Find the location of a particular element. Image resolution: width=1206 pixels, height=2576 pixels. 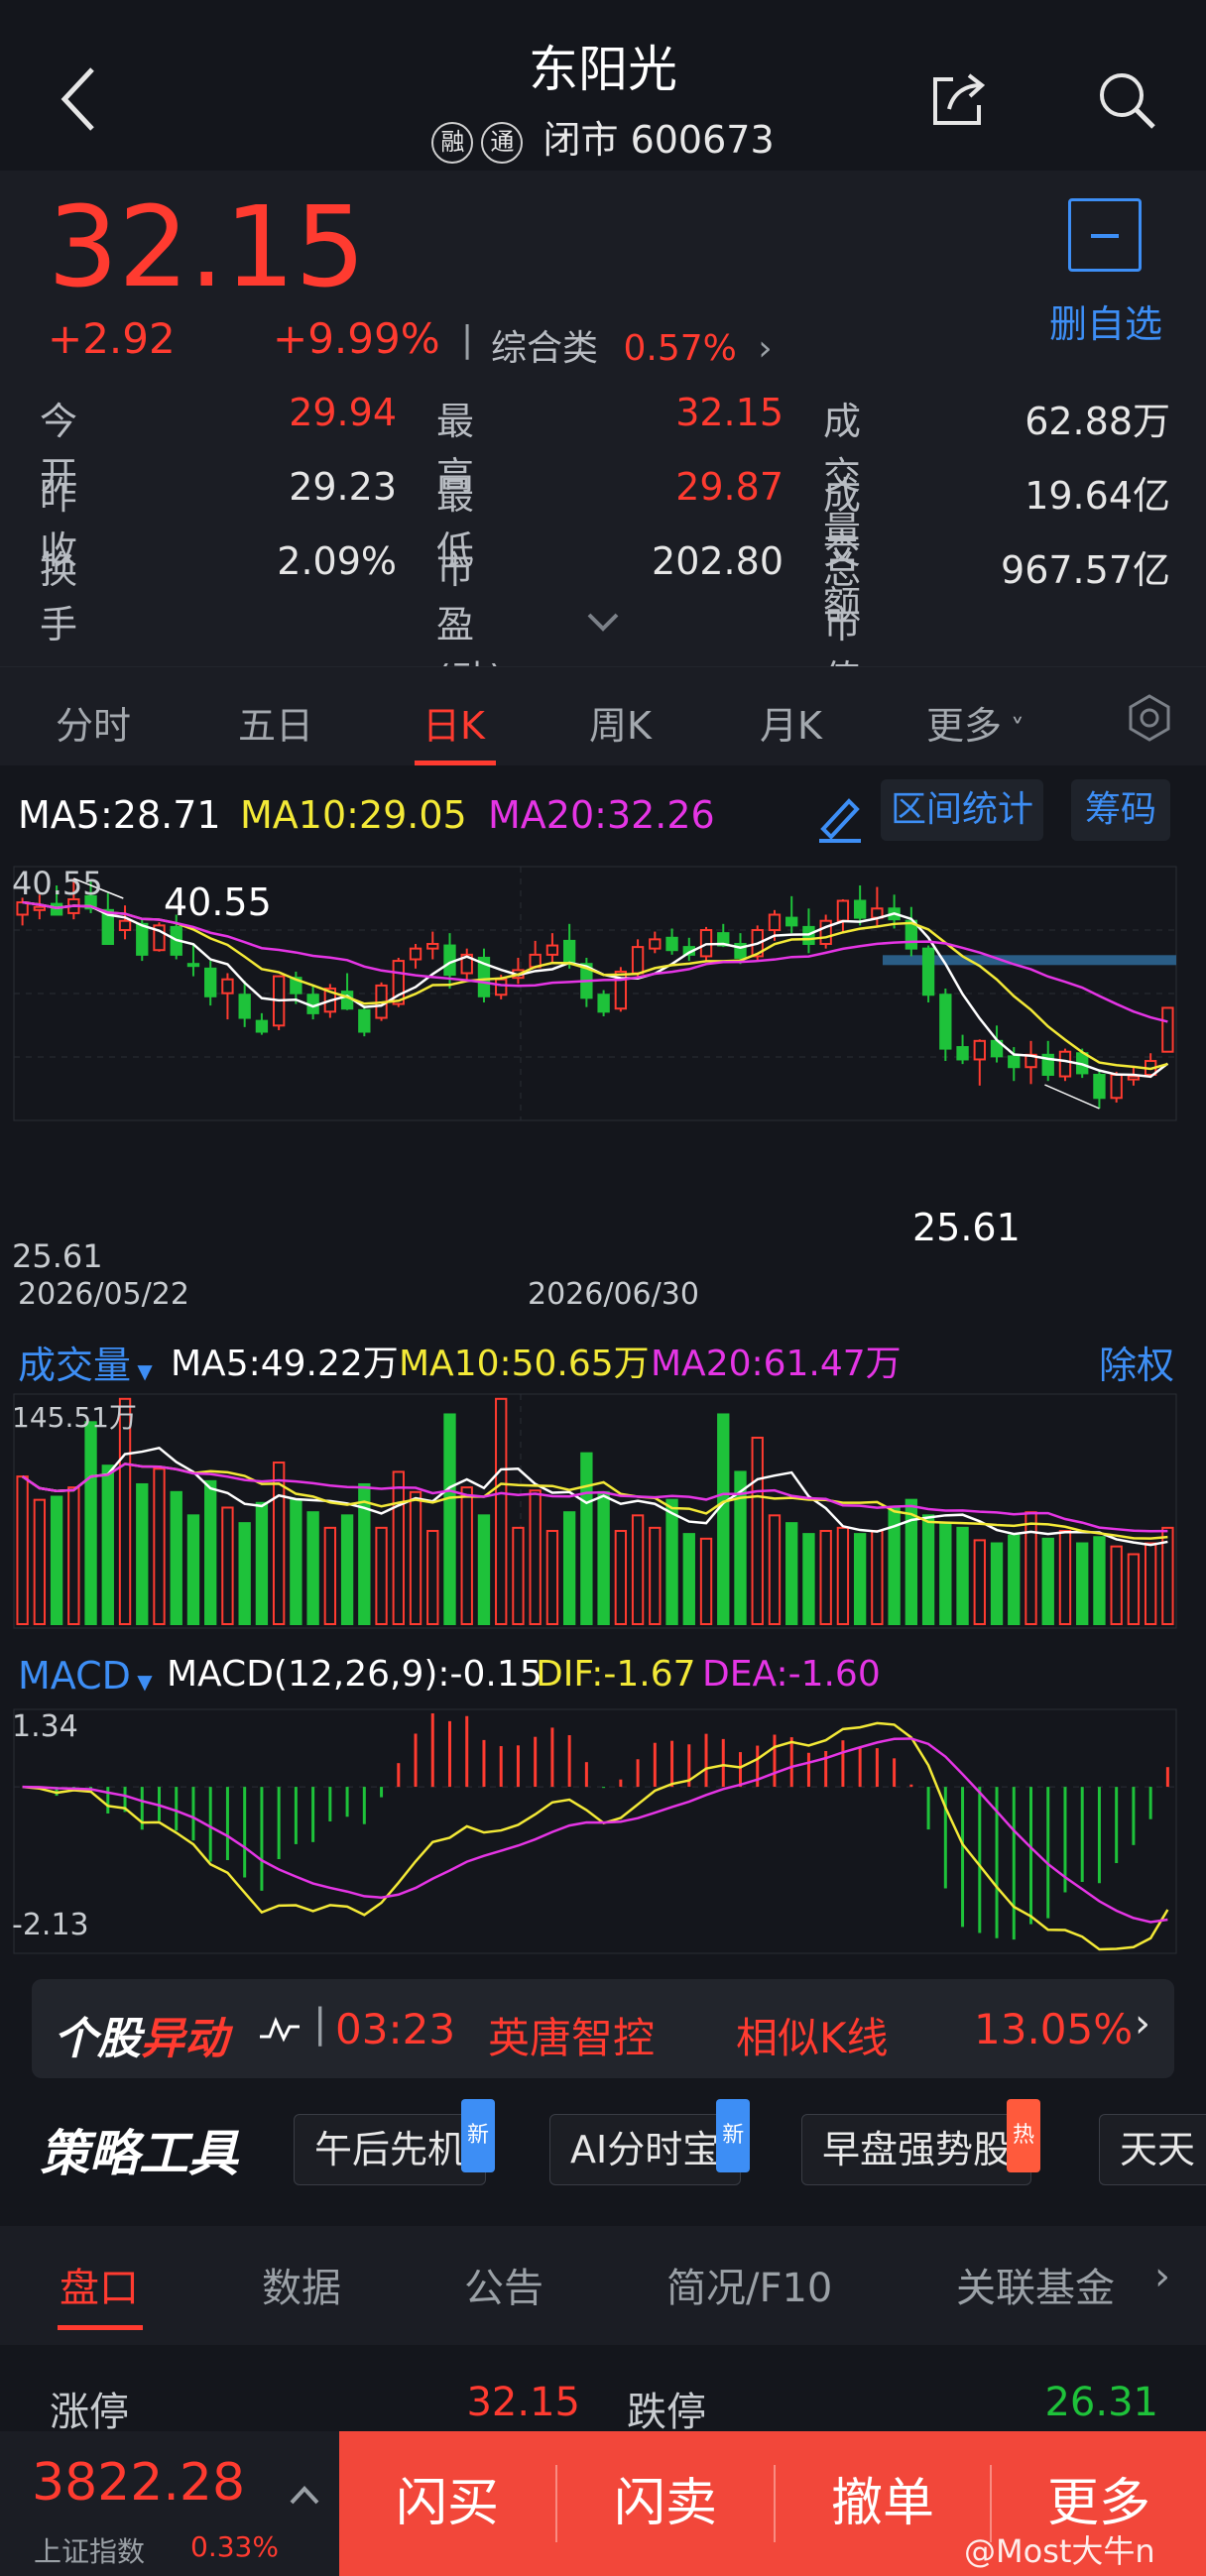

alert-pct: 13.05% is located at coordinates (1054, 2029).